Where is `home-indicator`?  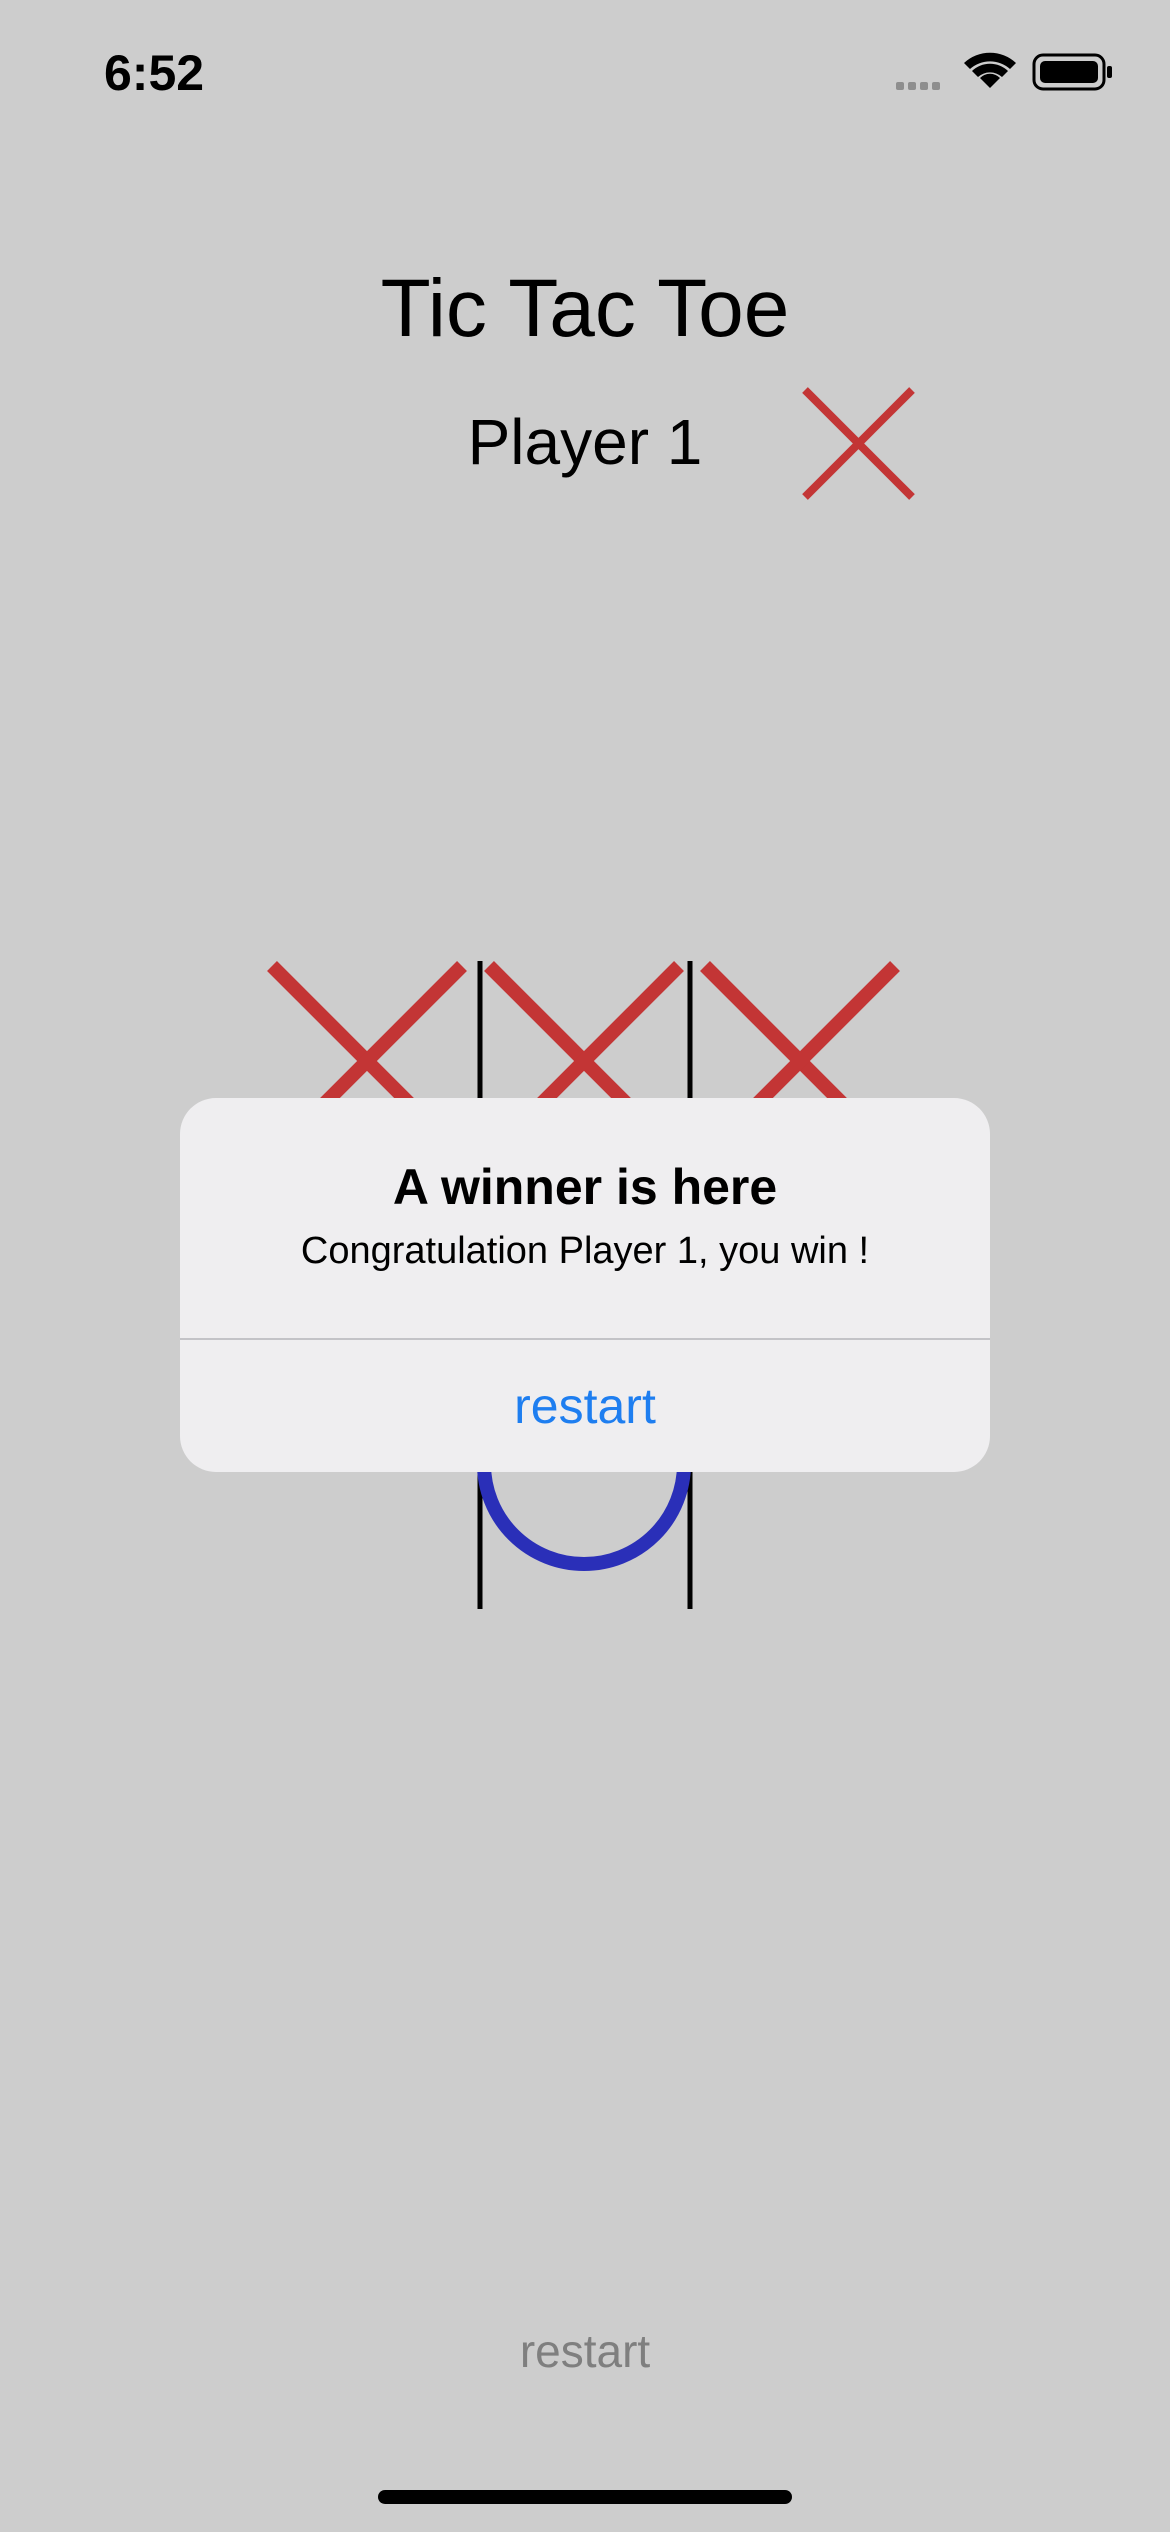 home-indicator is located at coordinates (585, 2497).